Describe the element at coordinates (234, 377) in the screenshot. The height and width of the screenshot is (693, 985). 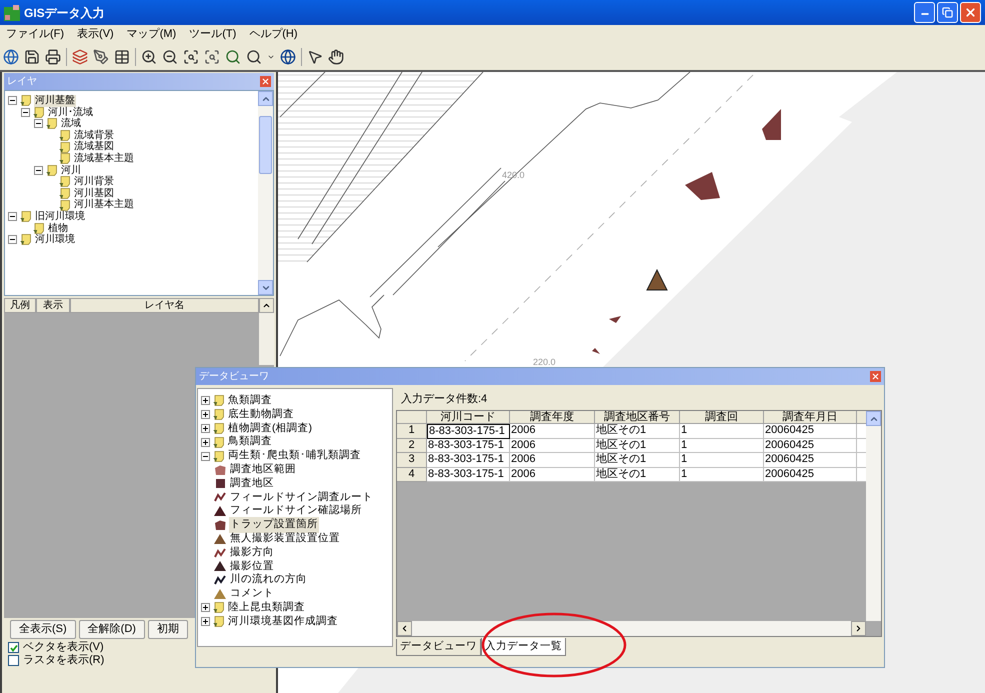
I see `panel-title: データビューワ` at that location.